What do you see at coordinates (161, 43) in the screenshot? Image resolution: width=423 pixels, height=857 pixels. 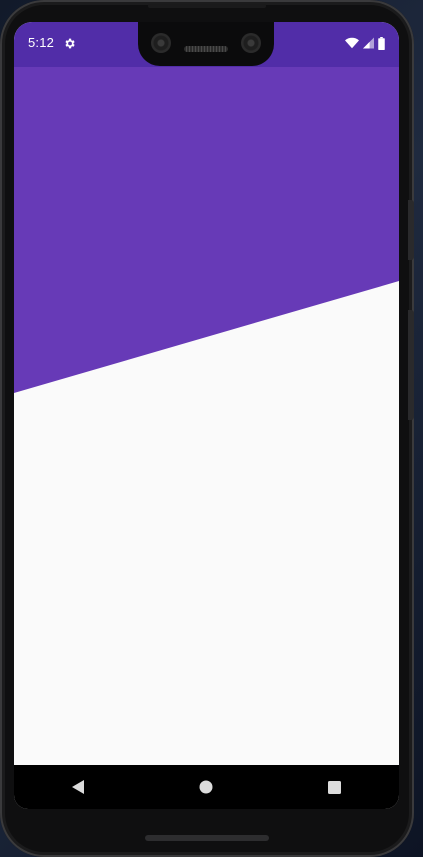 I see `front-camera-icon` at bounding box center [161, 43].